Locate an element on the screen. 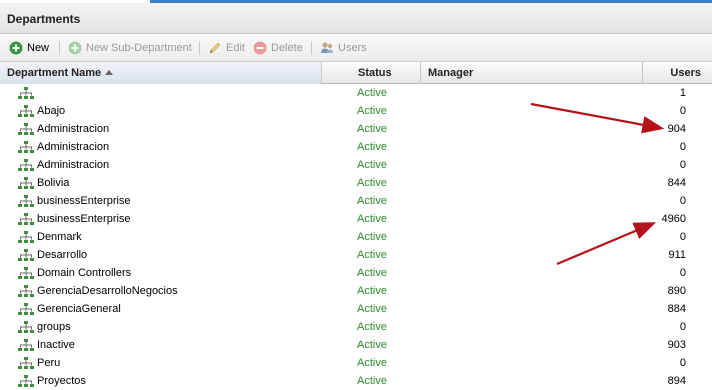 The height and width of the screenshot is (390, 712). column-header-manager: Manager is located at coordinates (532, 73).